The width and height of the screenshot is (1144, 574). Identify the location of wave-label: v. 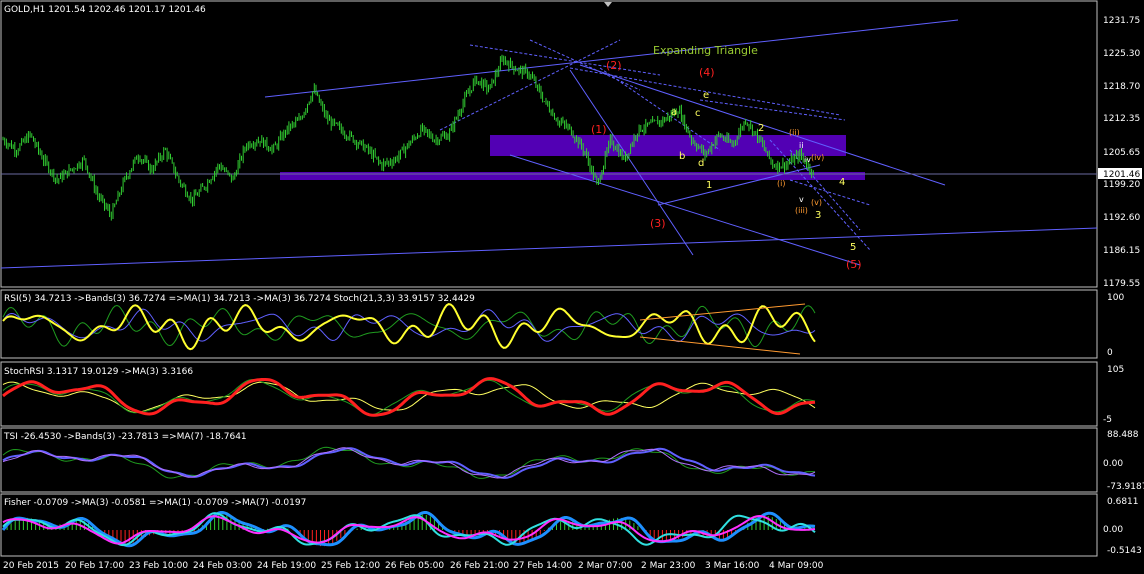
(801, 199).